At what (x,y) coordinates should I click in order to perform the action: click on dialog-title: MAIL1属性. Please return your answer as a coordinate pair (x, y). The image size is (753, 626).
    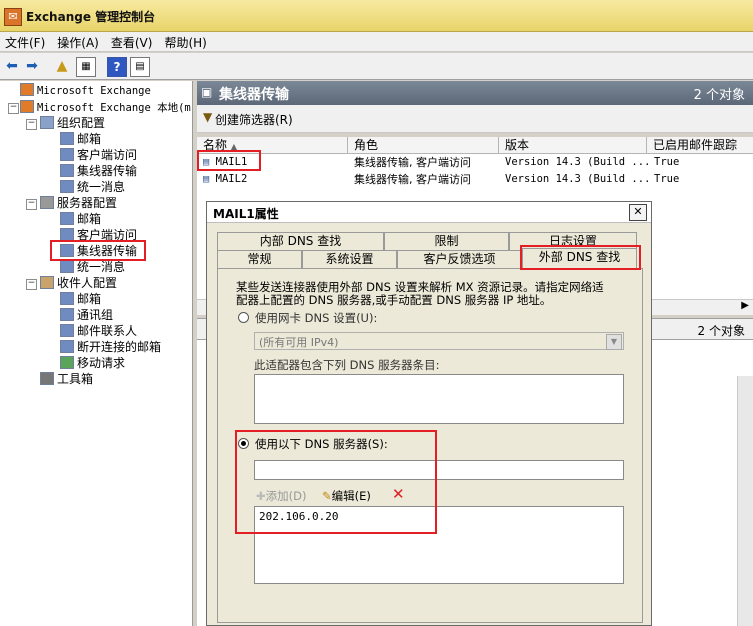
    Looking at the image, I should click on (246, 214).